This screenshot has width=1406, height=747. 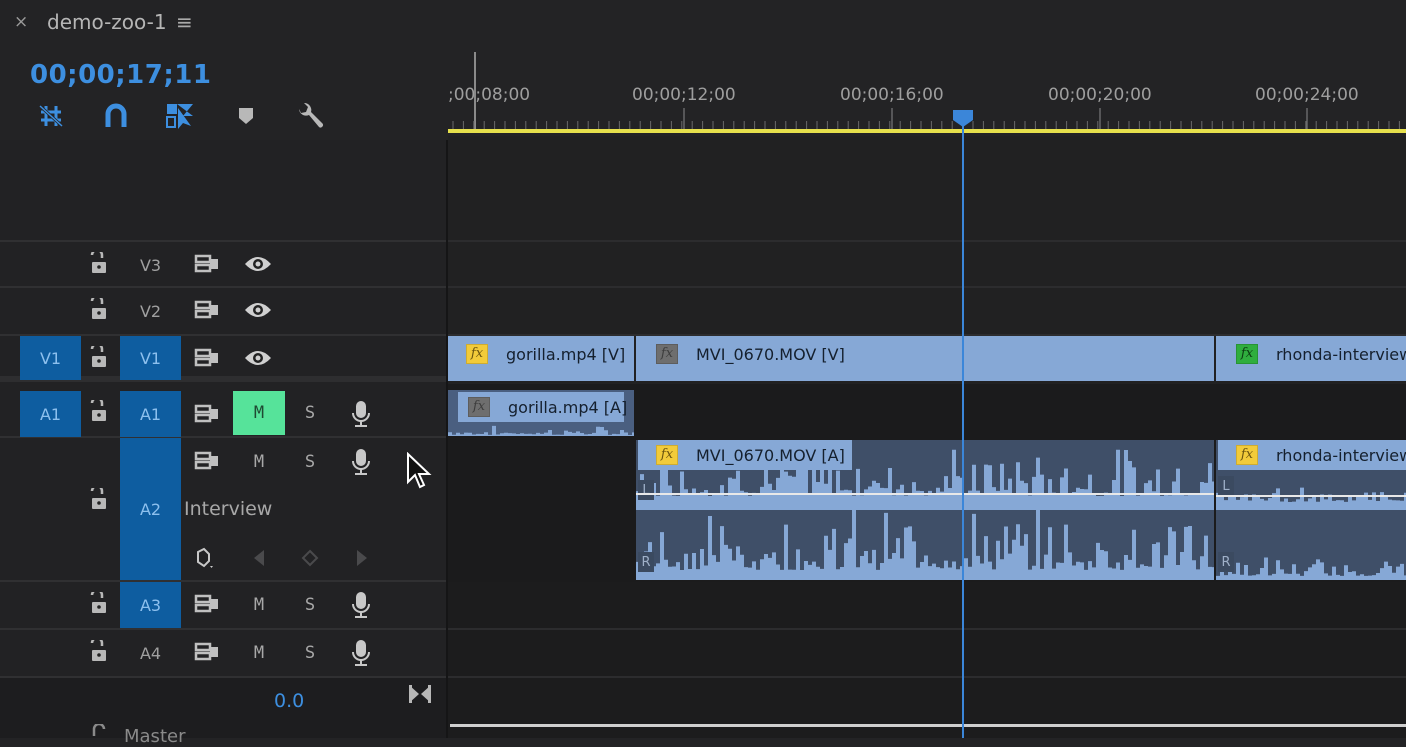 What do you see at coordinates (150, 311) in the screenshot?
I see `track-name: V2` at bounding box center [150, 311].